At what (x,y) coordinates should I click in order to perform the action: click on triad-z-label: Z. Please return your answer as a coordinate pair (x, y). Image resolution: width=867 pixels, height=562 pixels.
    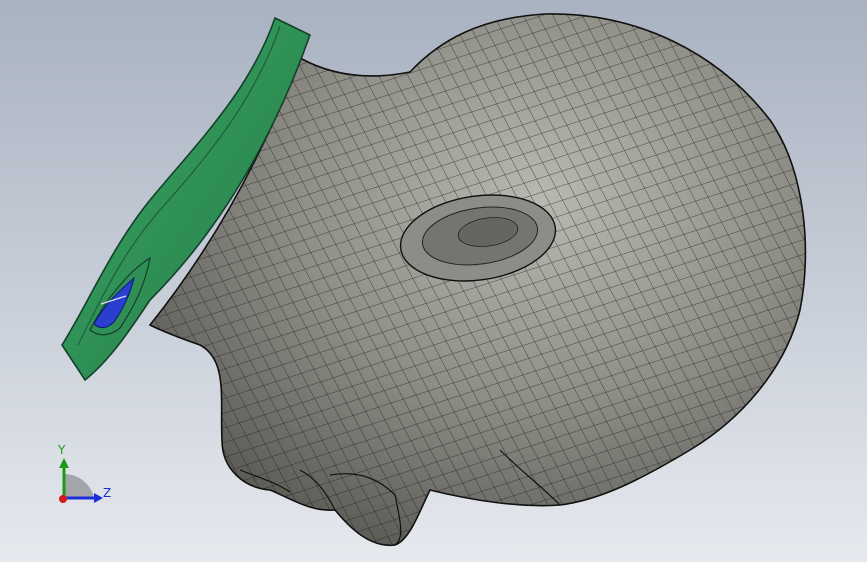
    Looking at the image, I should click on (107, 493).